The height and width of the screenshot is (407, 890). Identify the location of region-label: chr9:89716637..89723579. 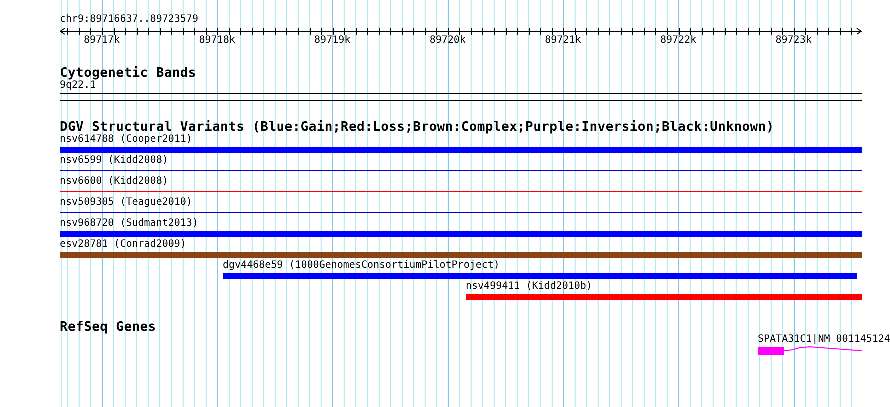
(130, 20).